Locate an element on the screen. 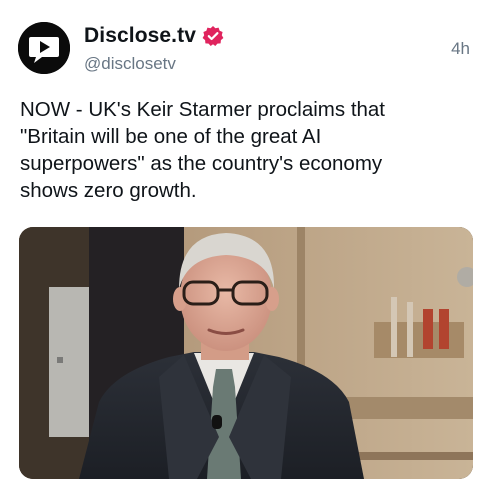 The image size is (492, 500). disclose-tv-logo-icon is located at coordinates (44, 48).